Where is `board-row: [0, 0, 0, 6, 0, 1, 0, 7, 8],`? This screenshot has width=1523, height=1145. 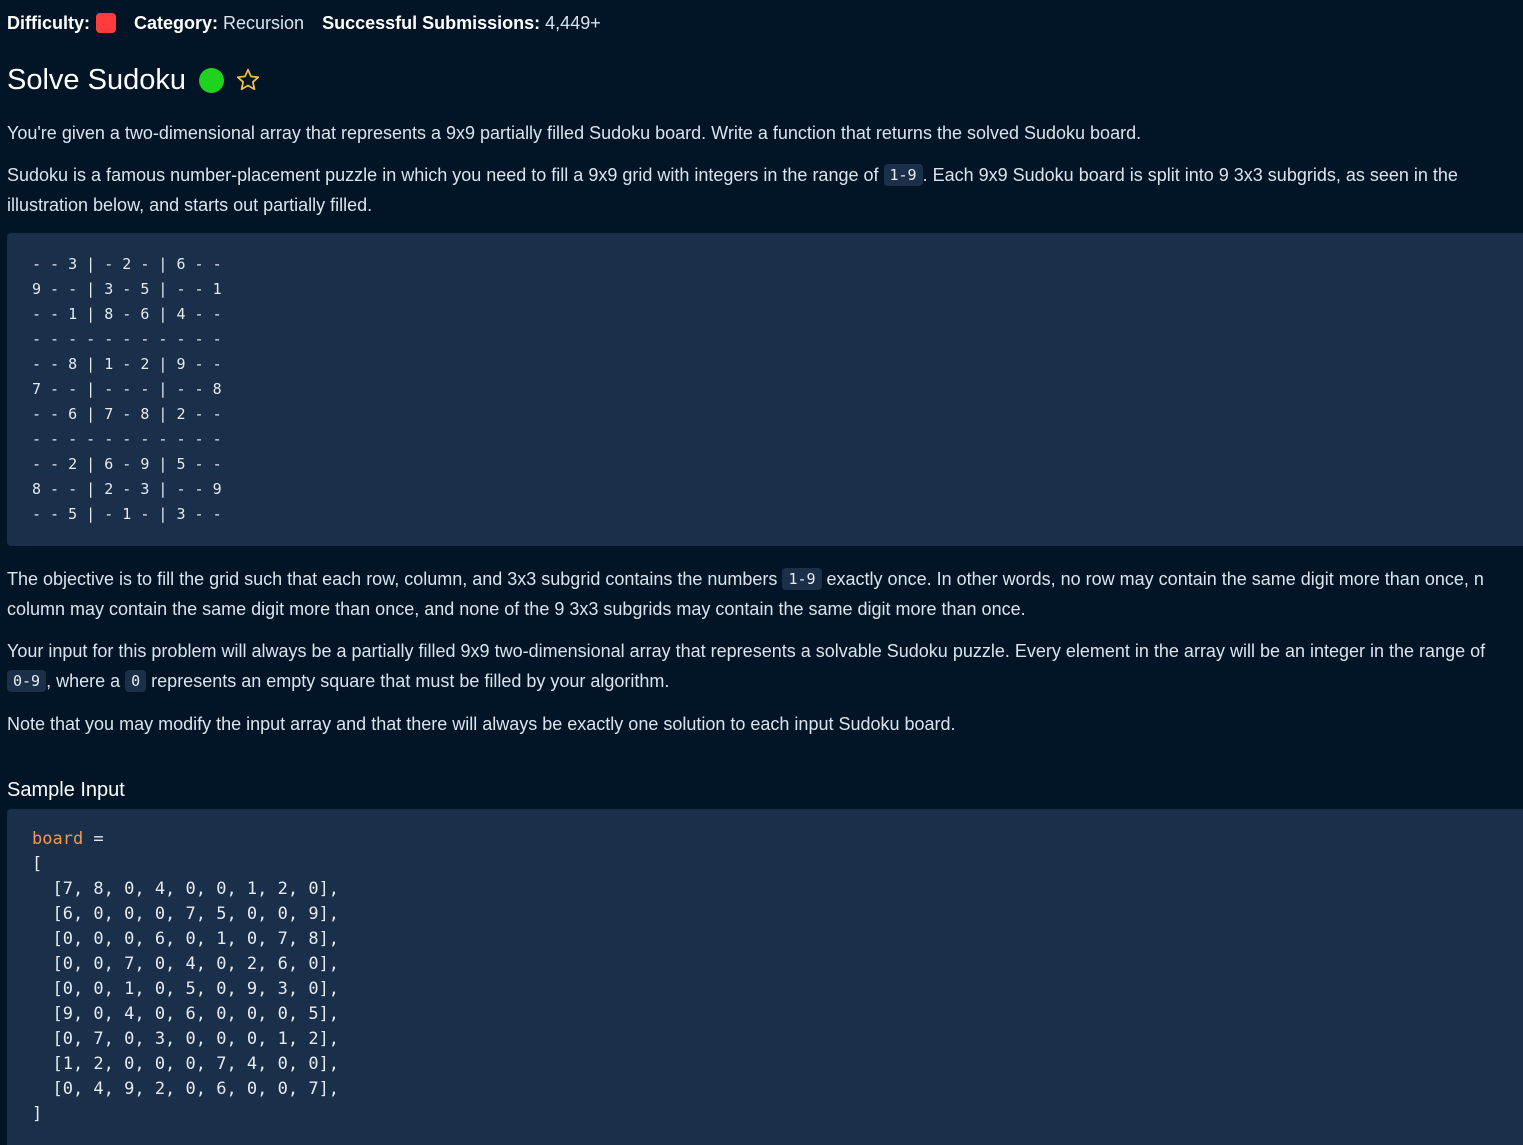
board-row: [0, 0, 0, 6, 0, 1, 0, 7, 8], is located at coordinates (186, 939).